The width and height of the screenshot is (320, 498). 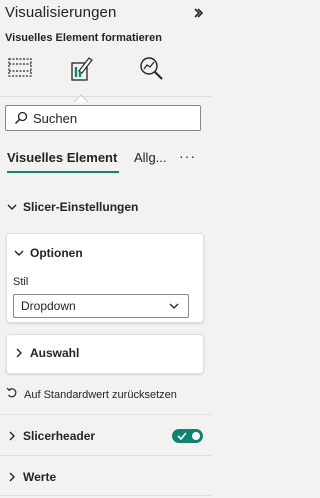 I want to click on toggle-knob, so click(x=196, y=436).